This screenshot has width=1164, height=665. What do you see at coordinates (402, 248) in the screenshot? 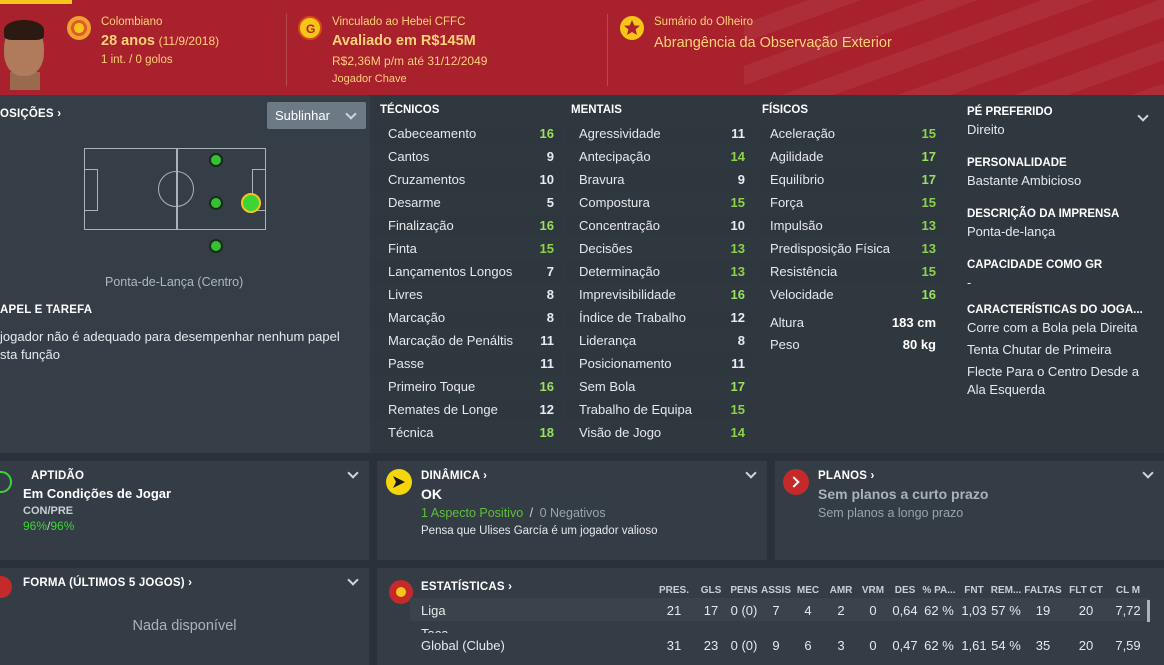
I see `attribute-name: Finta` at bounding box center [402, 248].